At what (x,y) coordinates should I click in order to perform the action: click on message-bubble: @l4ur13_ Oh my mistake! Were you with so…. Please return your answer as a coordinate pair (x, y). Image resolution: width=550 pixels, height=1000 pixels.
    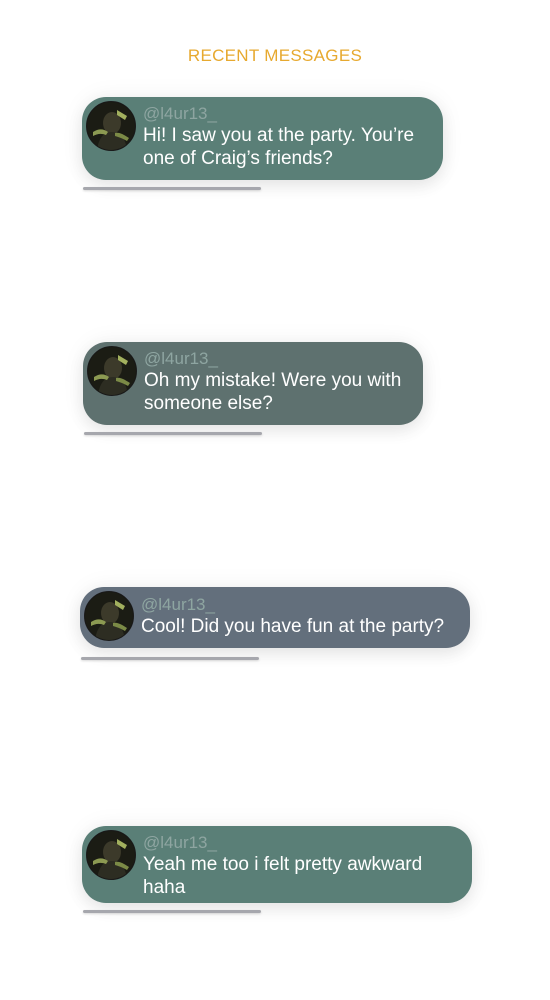
    Looking at the image, I should click on (253, 383).